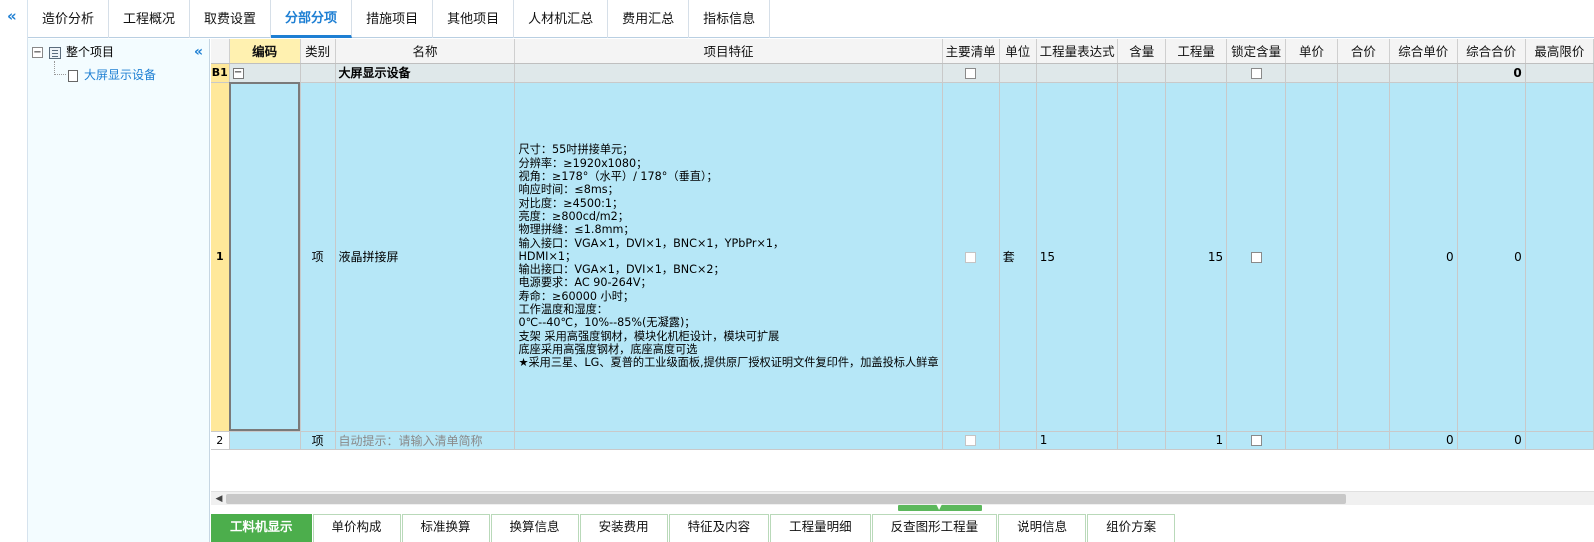 The height and width of the screenshot is (542, 1594). What do you see at coordinates (1018, 51) in the screenshot?
I see `col-header-unit: 单位` at bounding box center [1018, 51].